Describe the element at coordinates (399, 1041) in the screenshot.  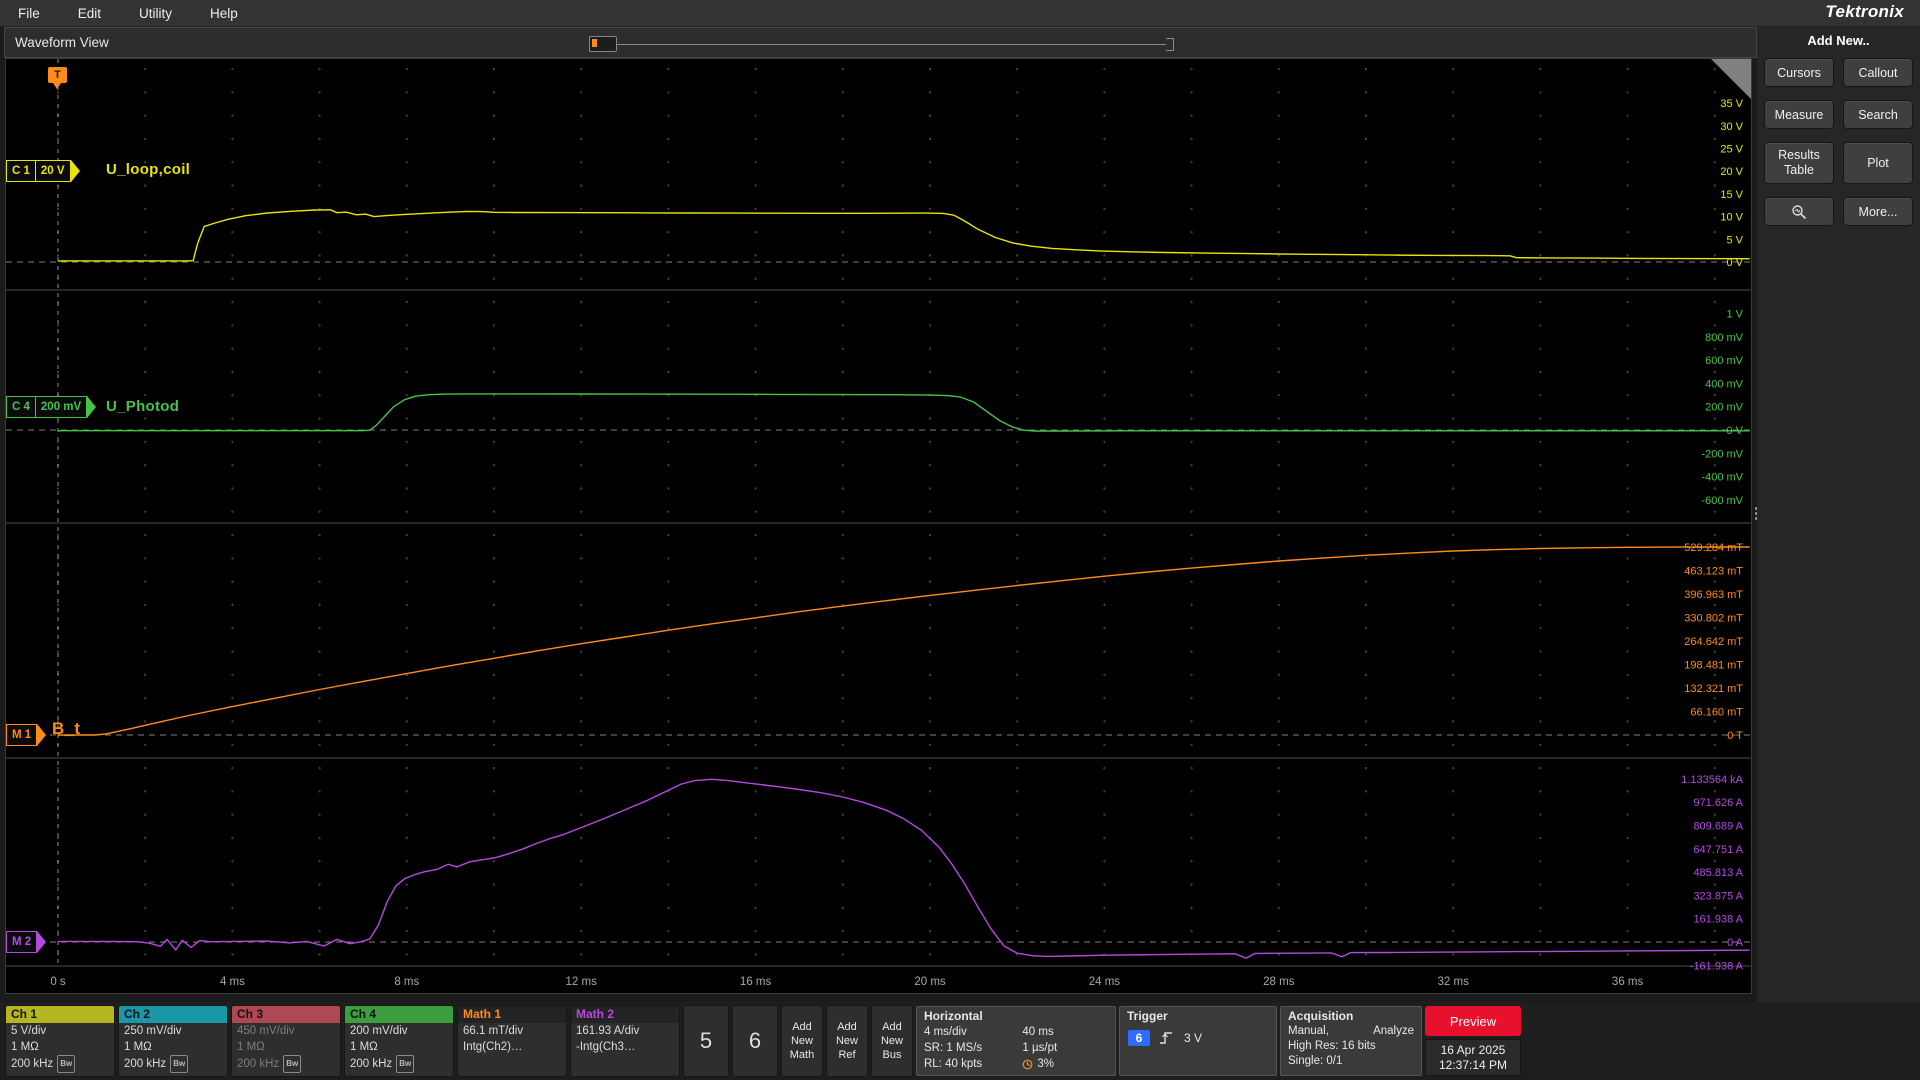
I see `channel-4-badge: Ch 4 200 mV/div 1 MΩ 200 kHz Bw` at that location.